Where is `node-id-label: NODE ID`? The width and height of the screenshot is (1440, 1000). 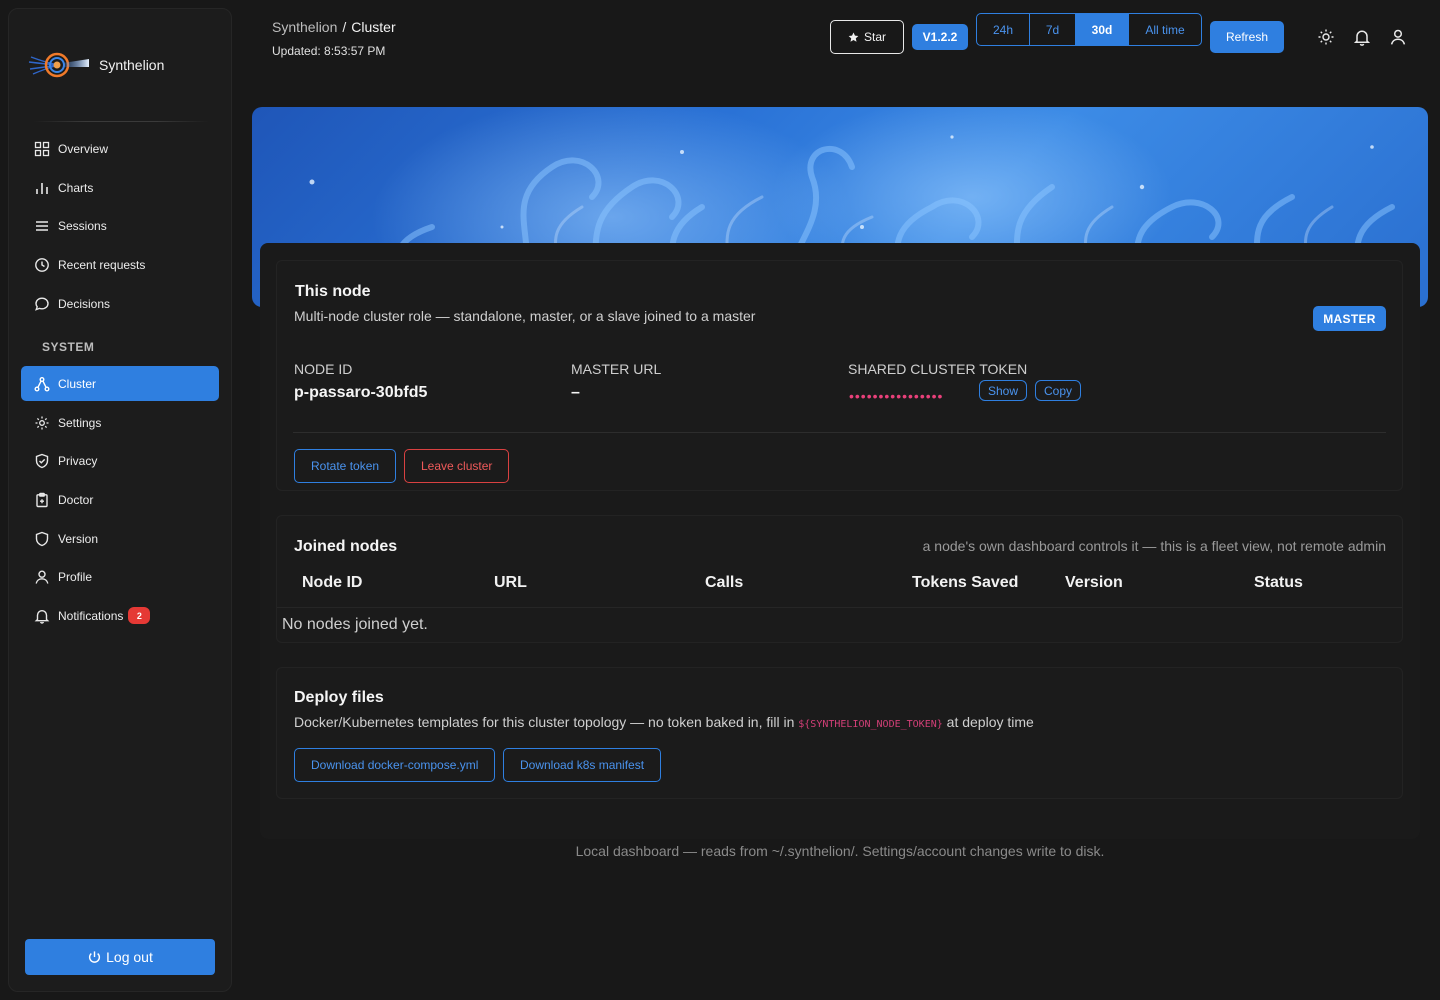
node-id-label: NODE ID is located at coordinates (323, 369).